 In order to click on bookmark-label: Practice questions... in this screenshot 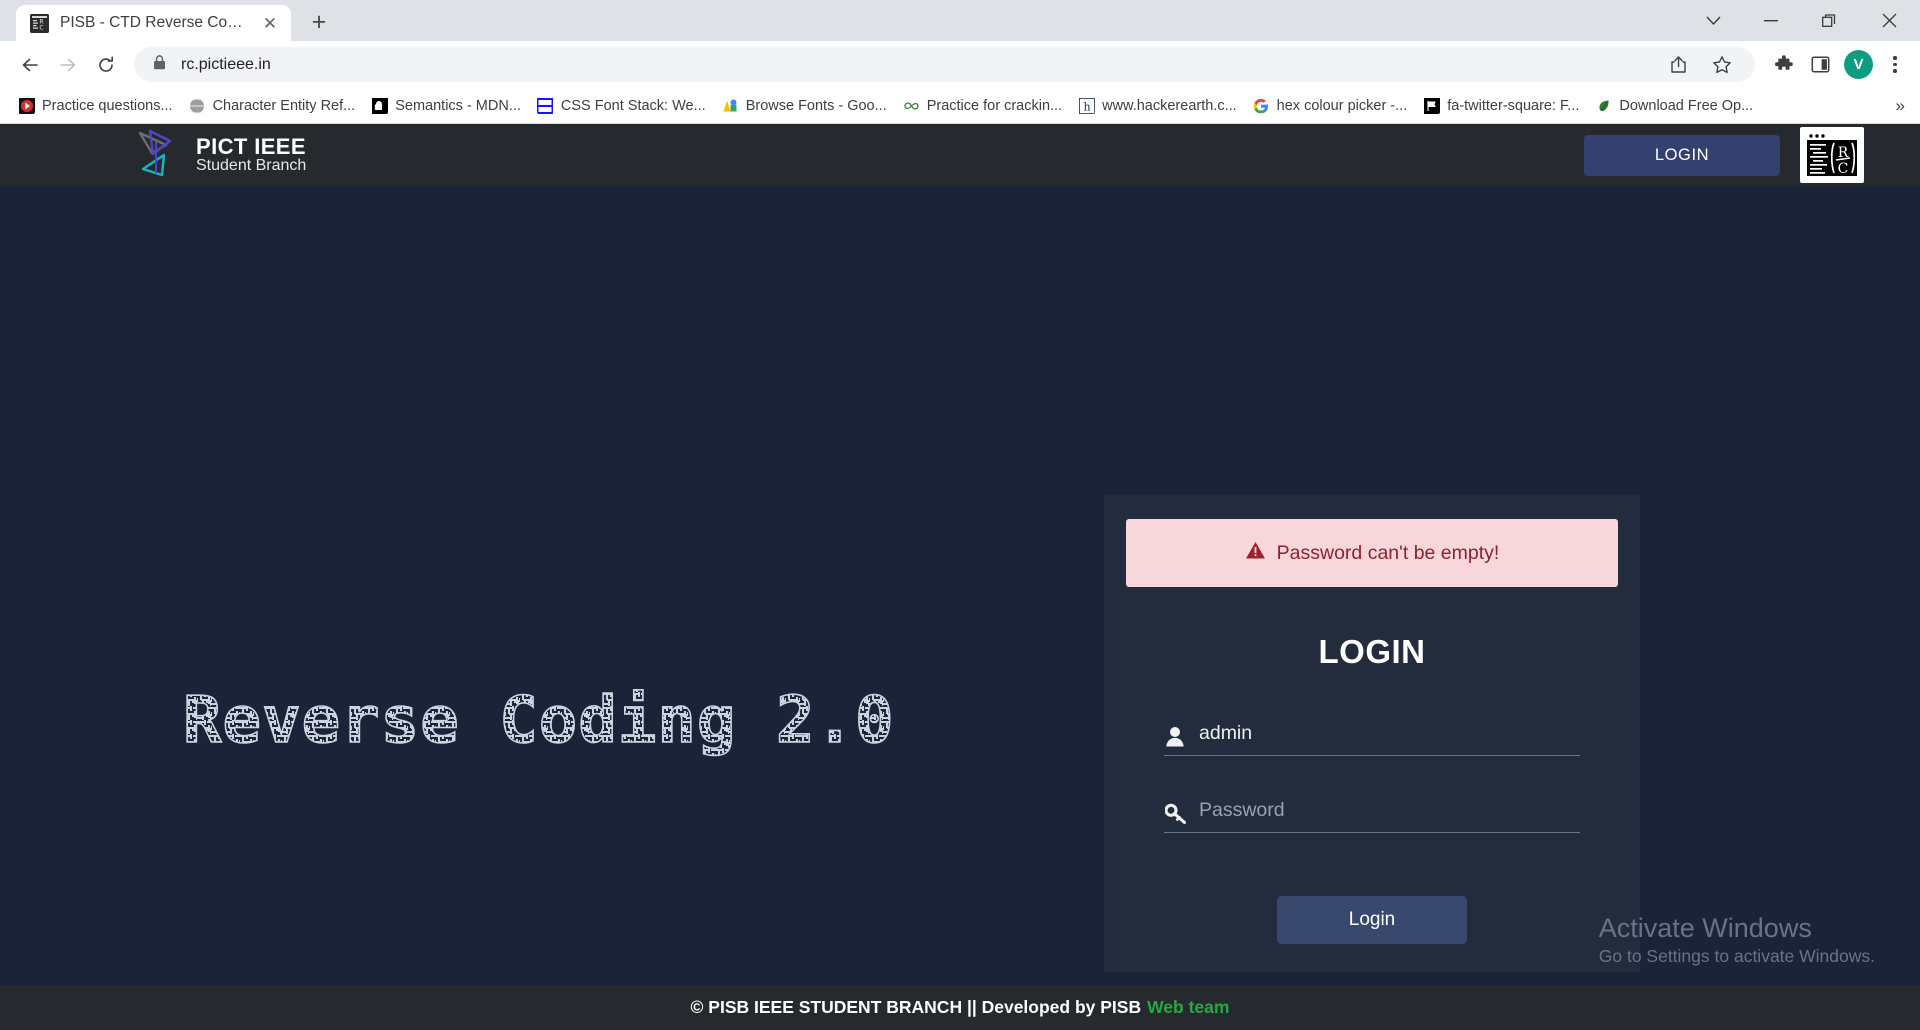, I will do `click(107, 105)`.